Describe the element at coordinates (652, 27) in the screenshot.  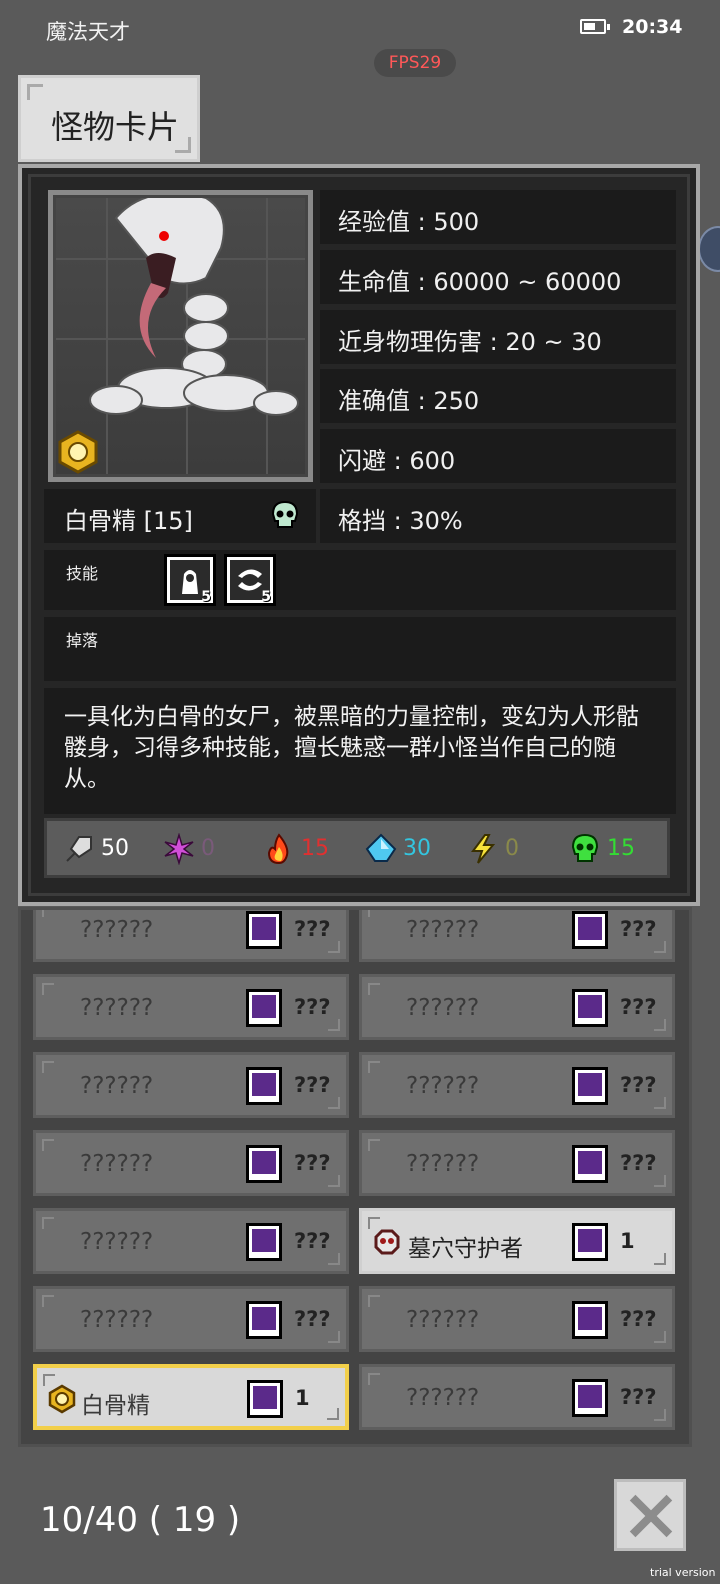
I see `clock: 20:34` at that location.